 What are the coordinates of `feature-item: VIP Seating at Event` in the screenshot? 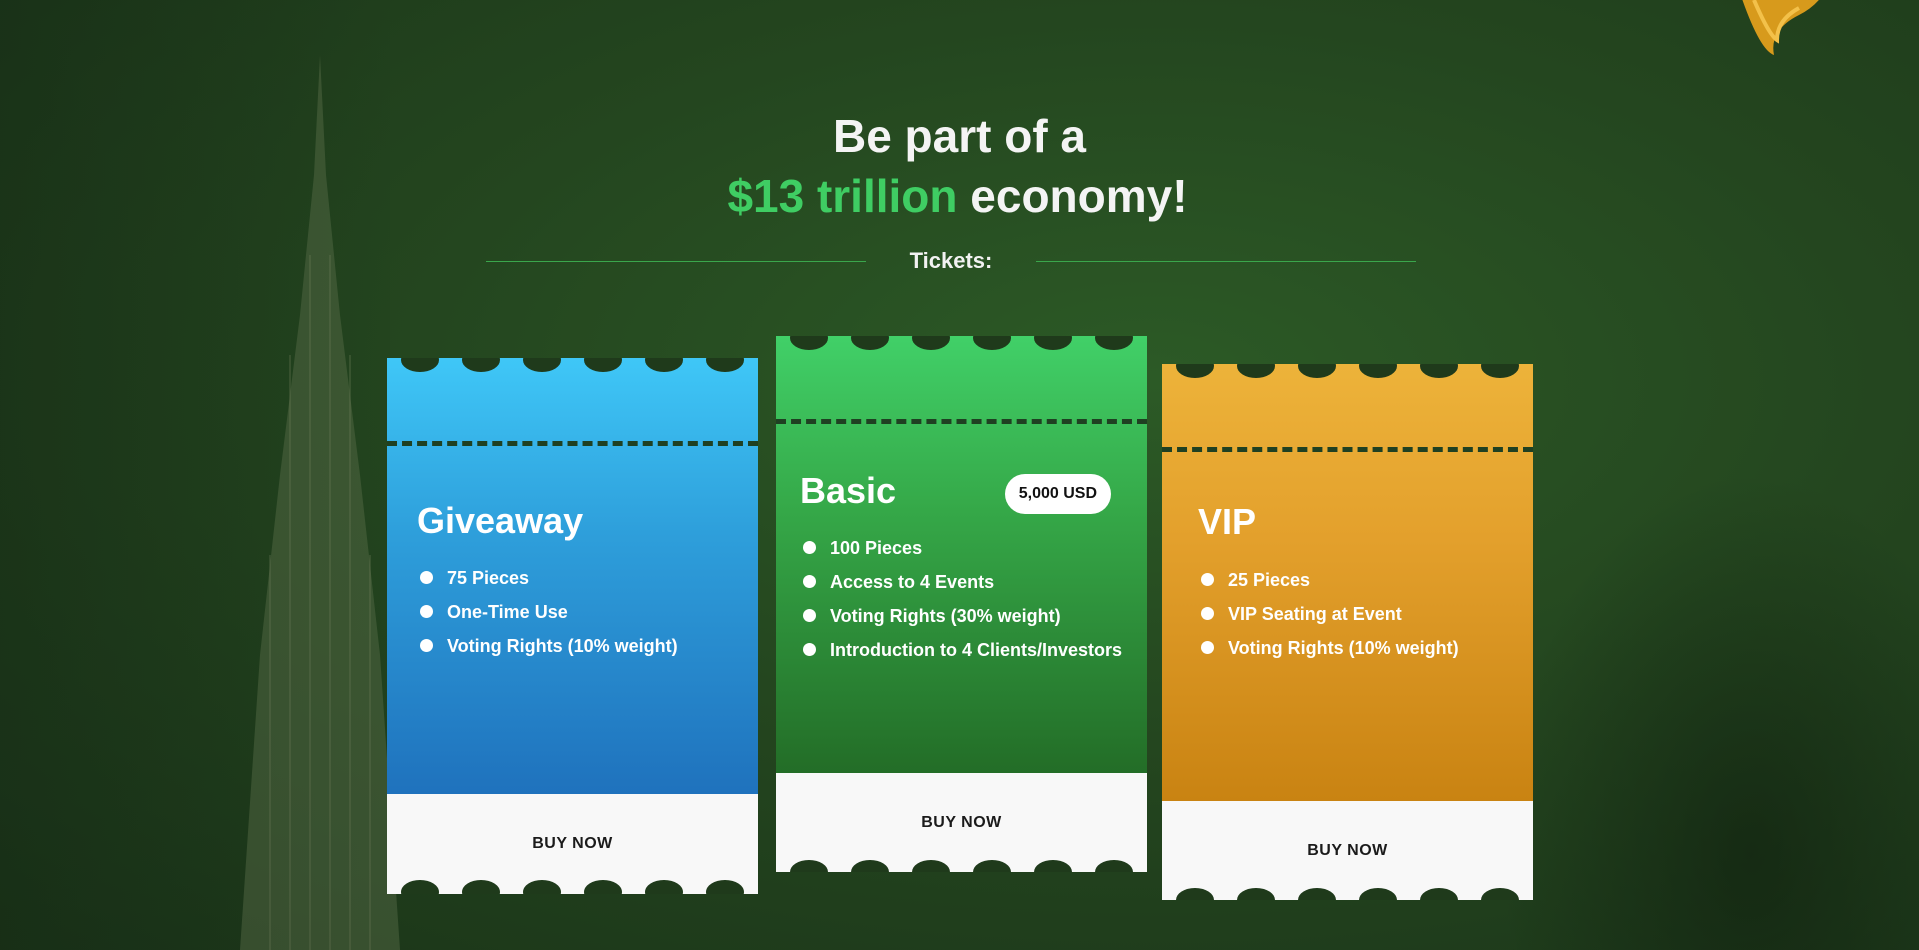 It's located at (1328, 614).